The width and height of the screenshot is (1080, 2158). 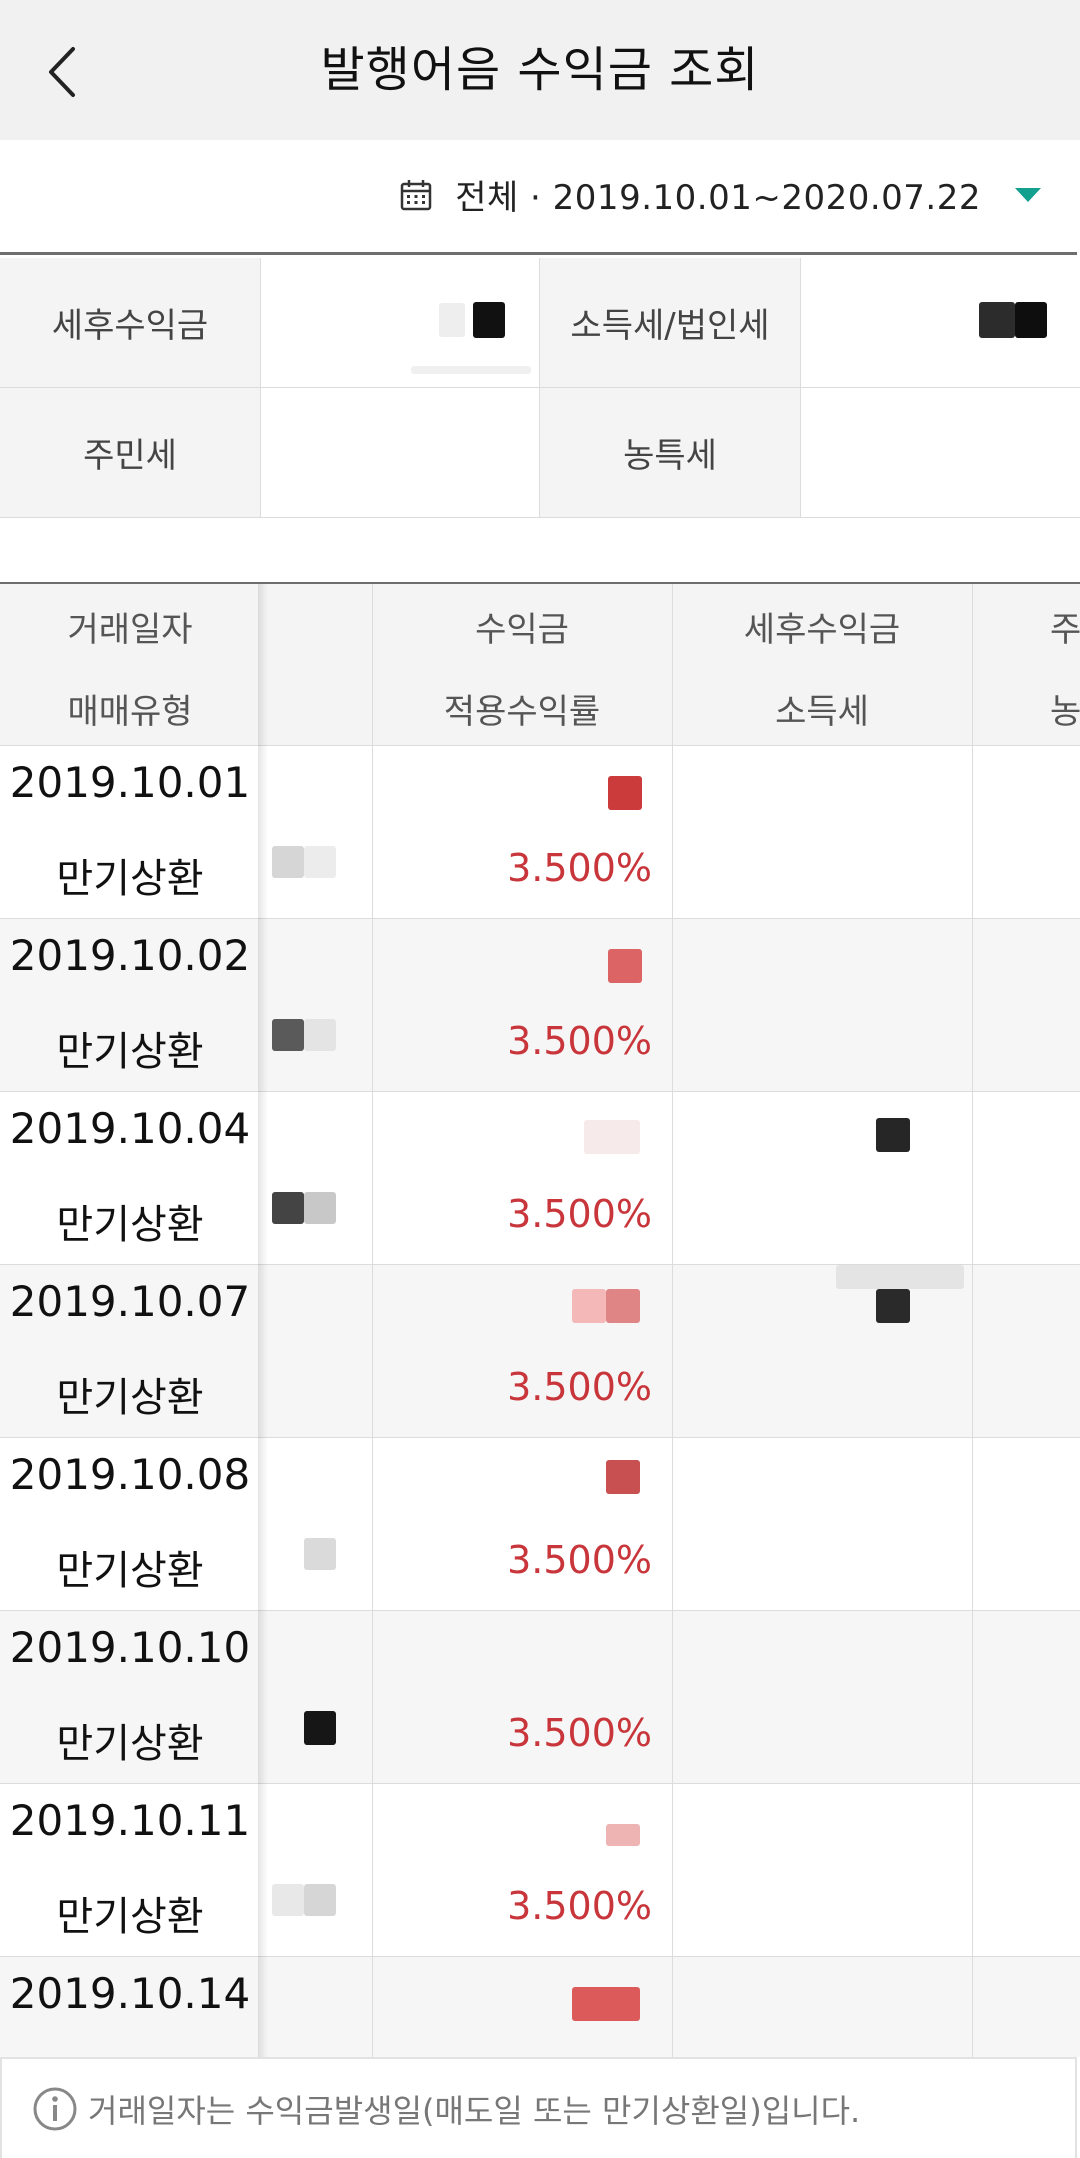 What do you see at coordinates (400, 322) in the screenshot?
I see `after-tax-value` at bounding box center [400, 322].